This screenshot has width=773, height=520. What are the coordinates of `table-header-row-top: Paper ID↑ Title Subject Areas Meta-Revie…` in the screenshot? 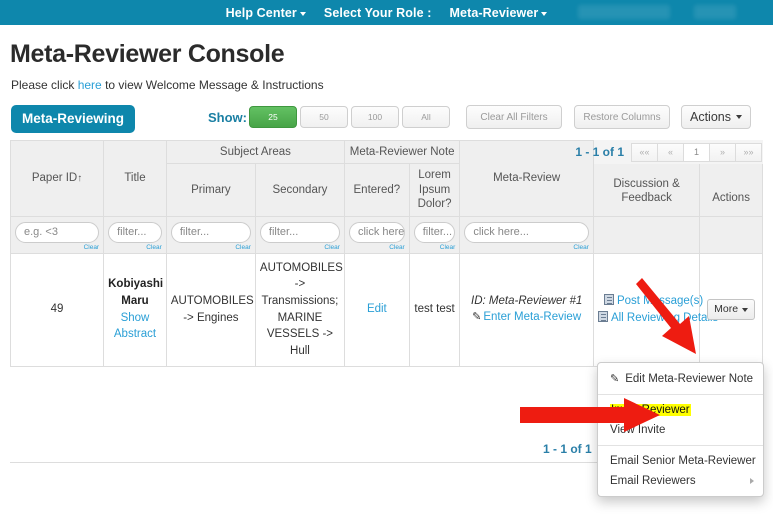 It's located at (386, 178).